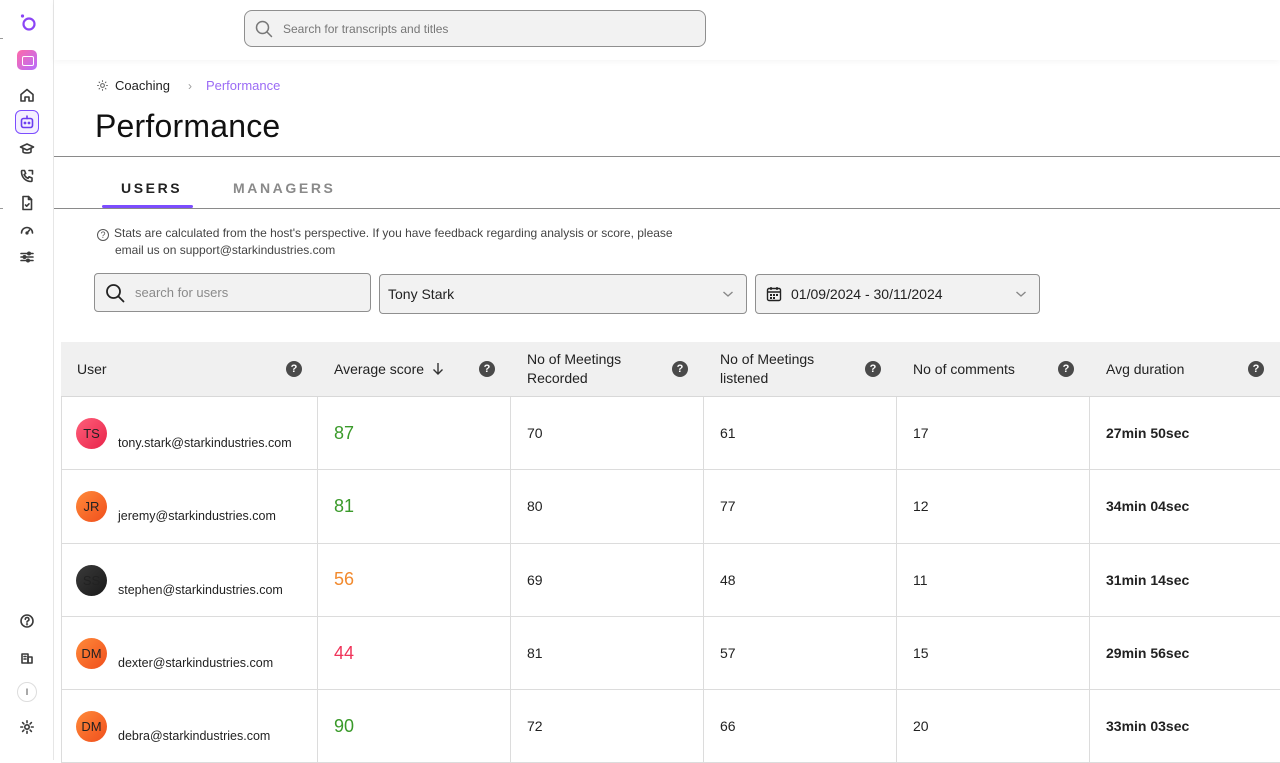 The width and height of the screenshot is (1280, 763). Describe the element at coordinates (667, 156) in the screenshot. I see `divider` at that location.